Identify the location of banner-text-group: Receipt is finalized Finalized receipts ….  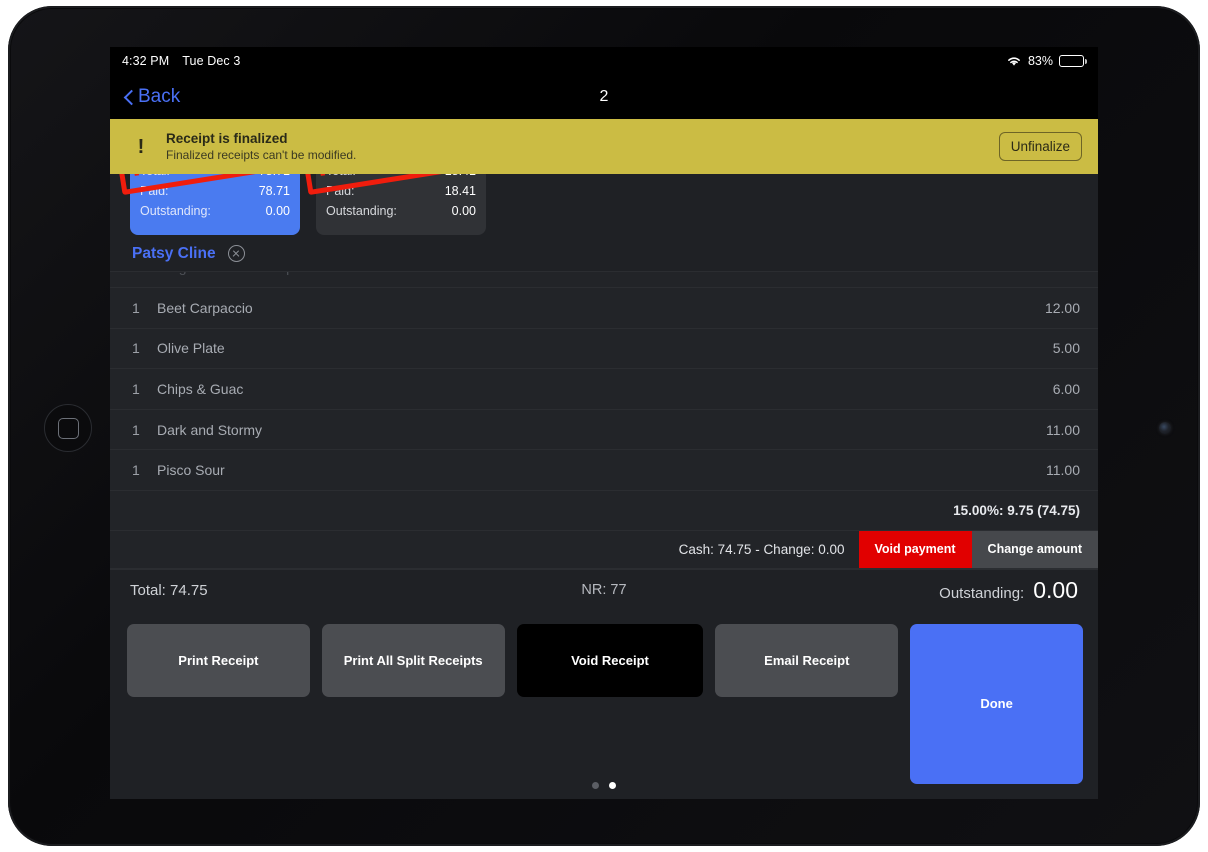
(261, 146).